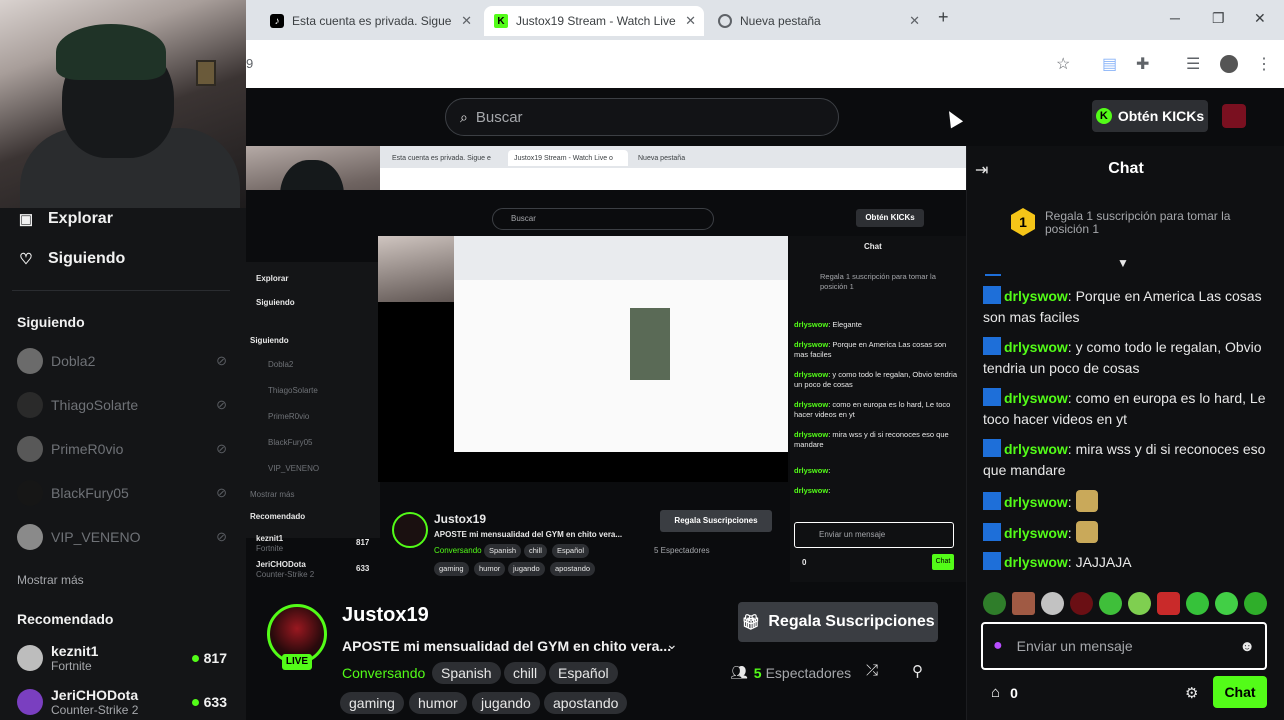  Describe the element at coordinates (873, 246) in the screenshot. I see `nested-chat-title: Chat` at that location.